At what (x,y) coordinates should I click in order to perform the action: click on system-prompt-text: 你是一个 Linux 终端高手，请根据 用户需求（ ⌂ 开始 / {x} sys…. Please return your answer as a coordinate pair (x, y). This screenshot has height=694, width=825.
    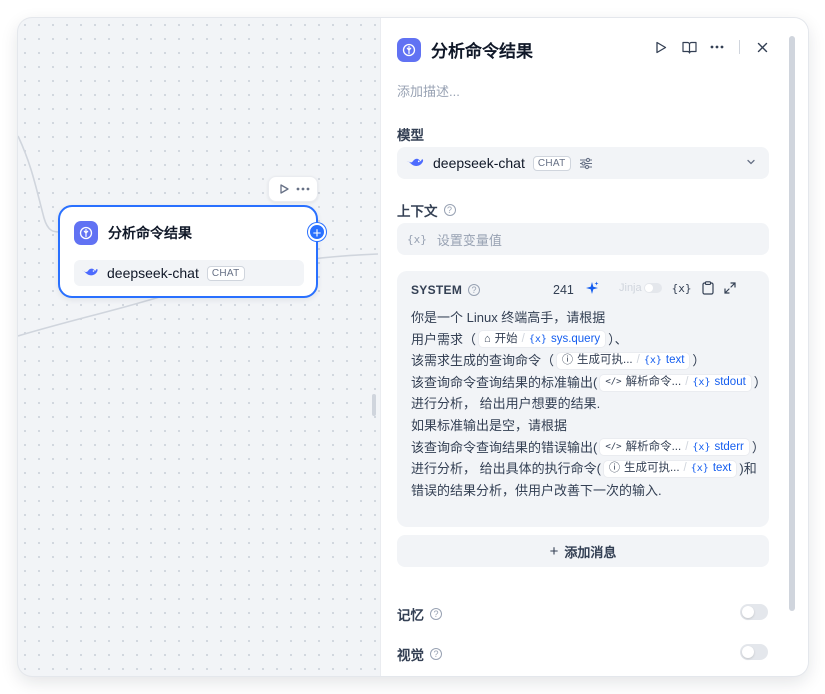
    Looking at the image, I should click on (589, 404).